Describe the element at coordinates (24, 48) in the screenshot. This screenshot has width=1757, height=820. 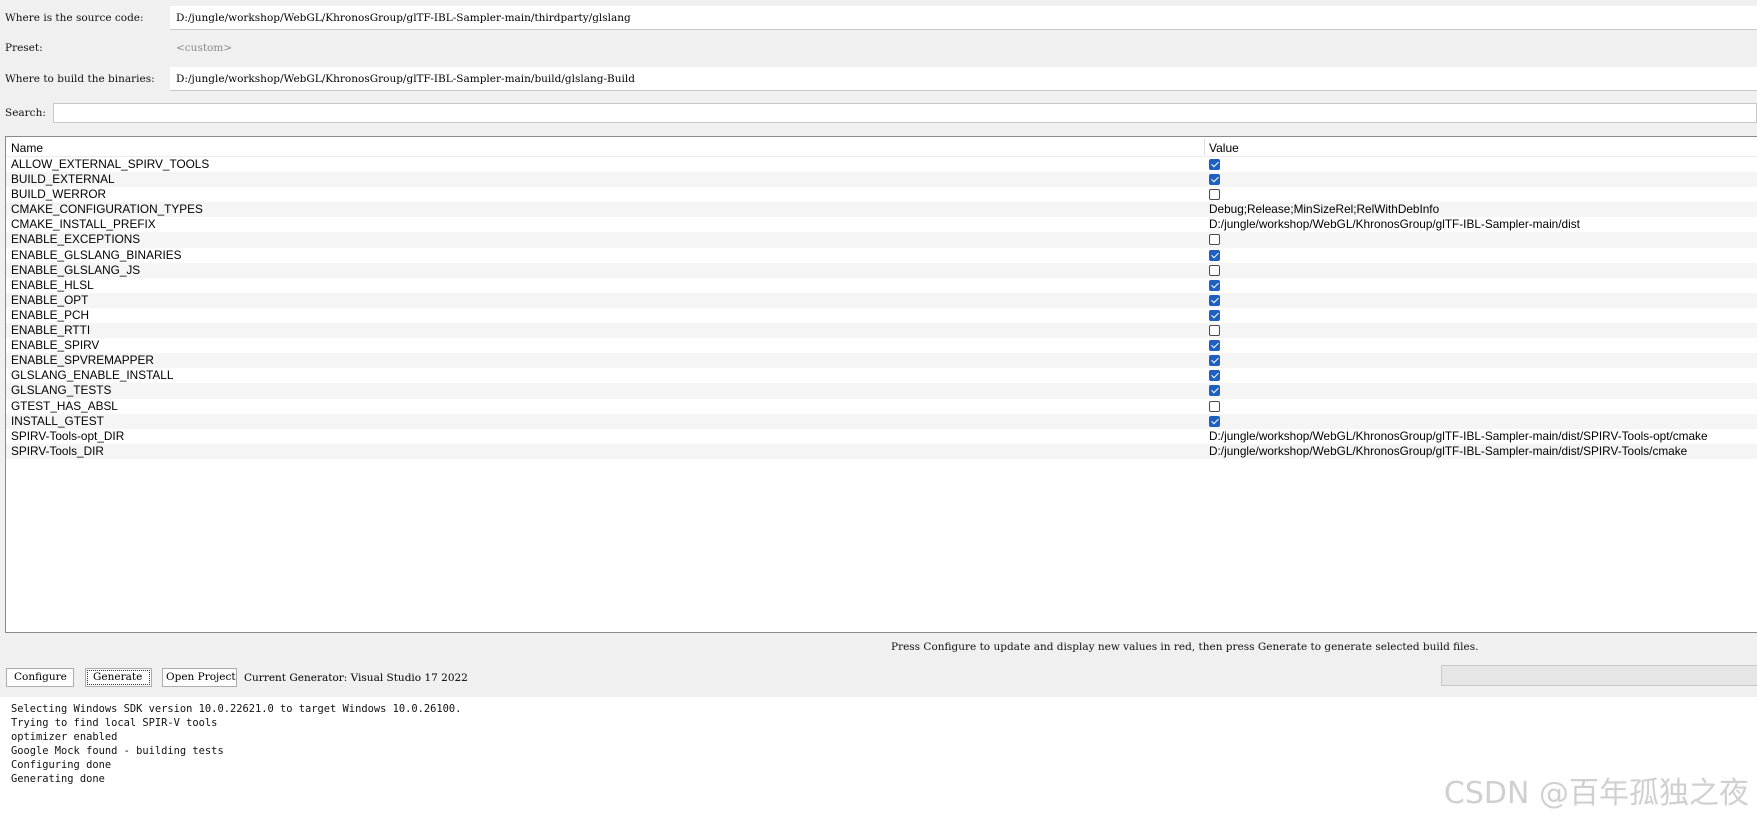
I see `preset-label: Preset:` at that location.